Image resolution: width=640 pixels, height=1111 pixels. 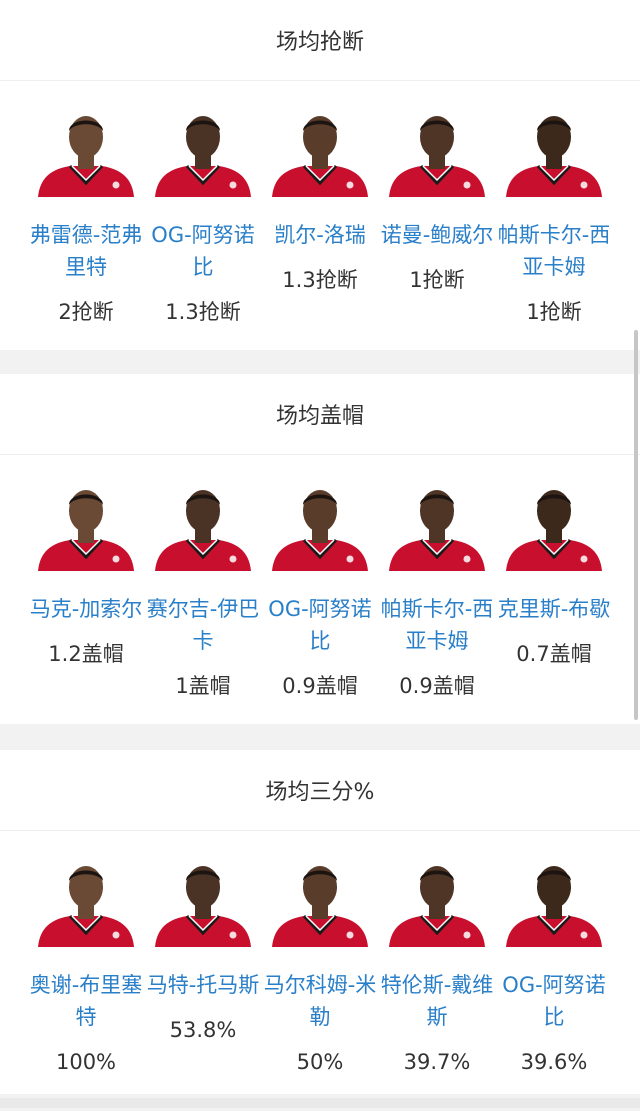 What do you see at coordinates (320, 235) in the screenshot?
I see `player-name: 凯尔-洛瑞` at bounding box center [320, 235].